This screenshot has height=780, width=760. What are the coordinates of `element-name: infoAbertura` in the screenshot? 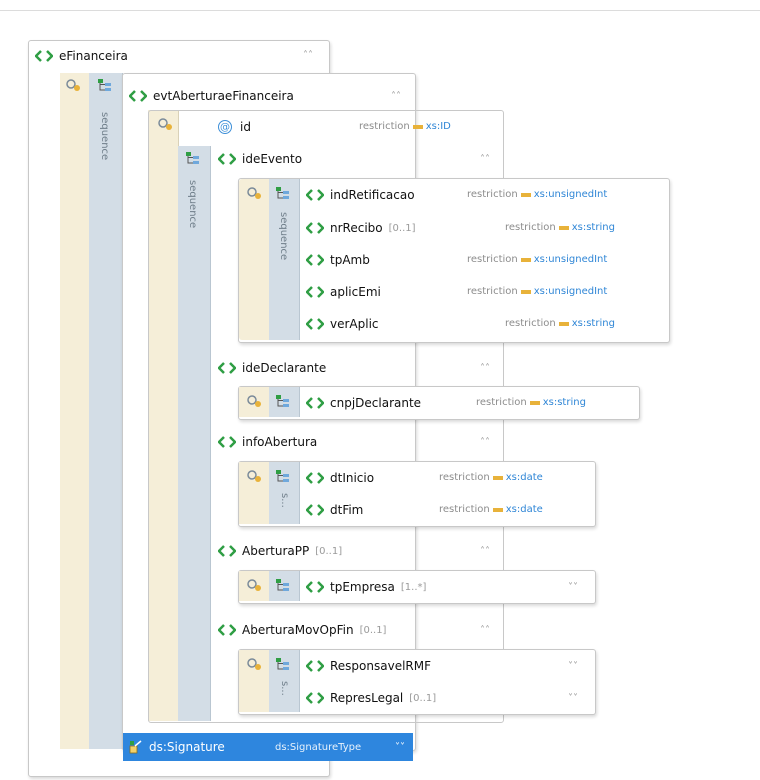 It's located at (280, 442).